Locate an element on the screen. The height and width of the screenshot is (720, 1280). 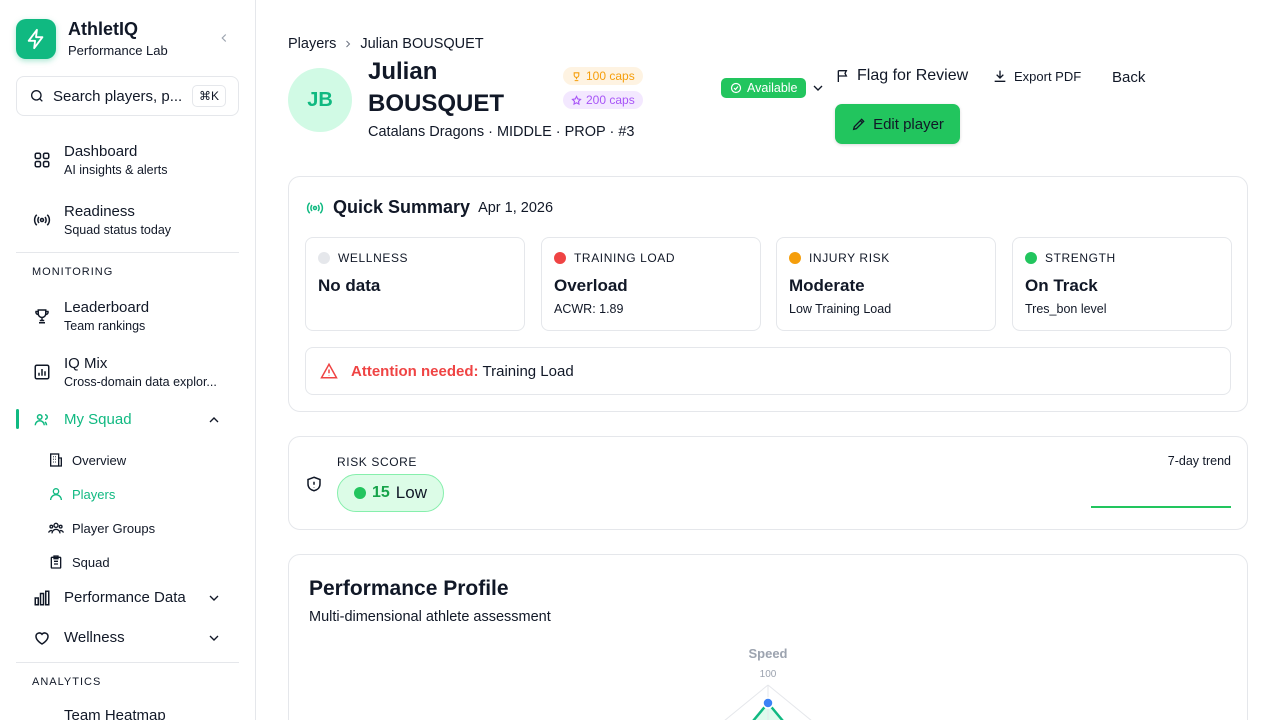
sidebar-item-leaderboard: Leaderboard Team rankings is located at coordinates (130, 316).